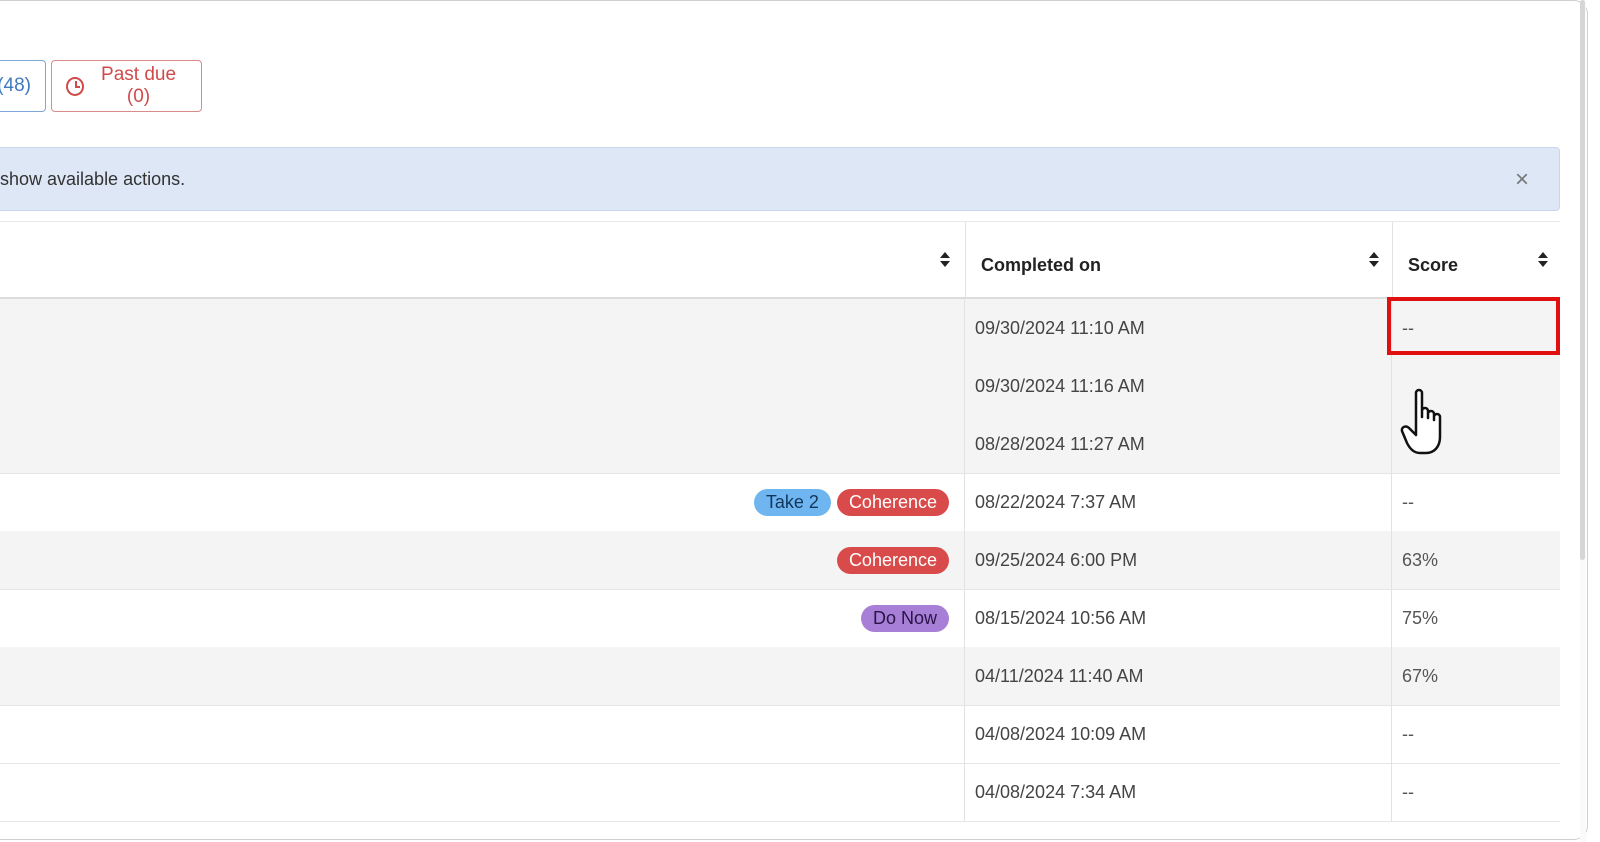 The height and width of the screenshot is (842, 1600). I want to click on title-cell: Do Now, so click(482, 618).